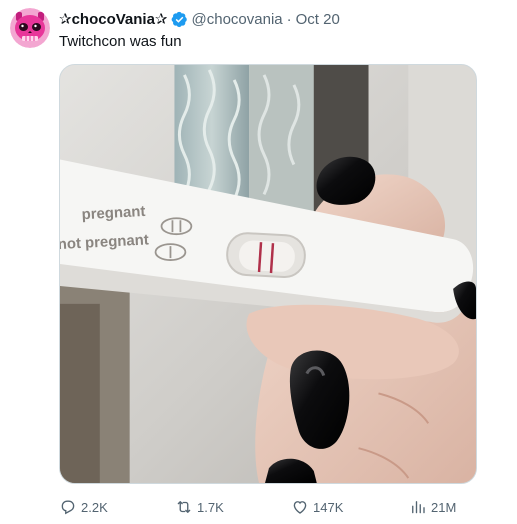 Image resolution: width=517 pixels, height=524 pixels. What do you see at coordinates (418, 507) in the screenshot?
I see `views-bar-chart-icon` at bounding box center [418, 507].